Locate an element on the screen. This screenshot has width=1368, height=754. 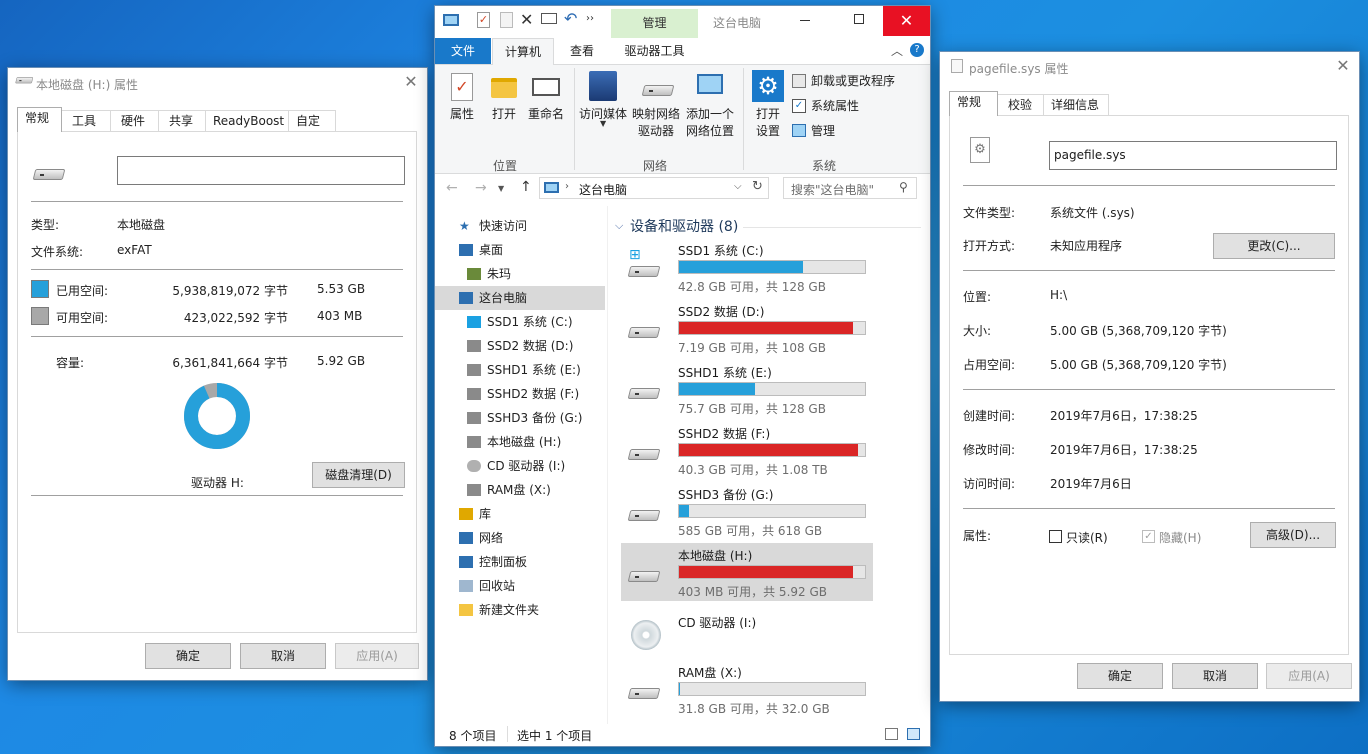
new-file-quick-icon is located at coordinates (506, 20).